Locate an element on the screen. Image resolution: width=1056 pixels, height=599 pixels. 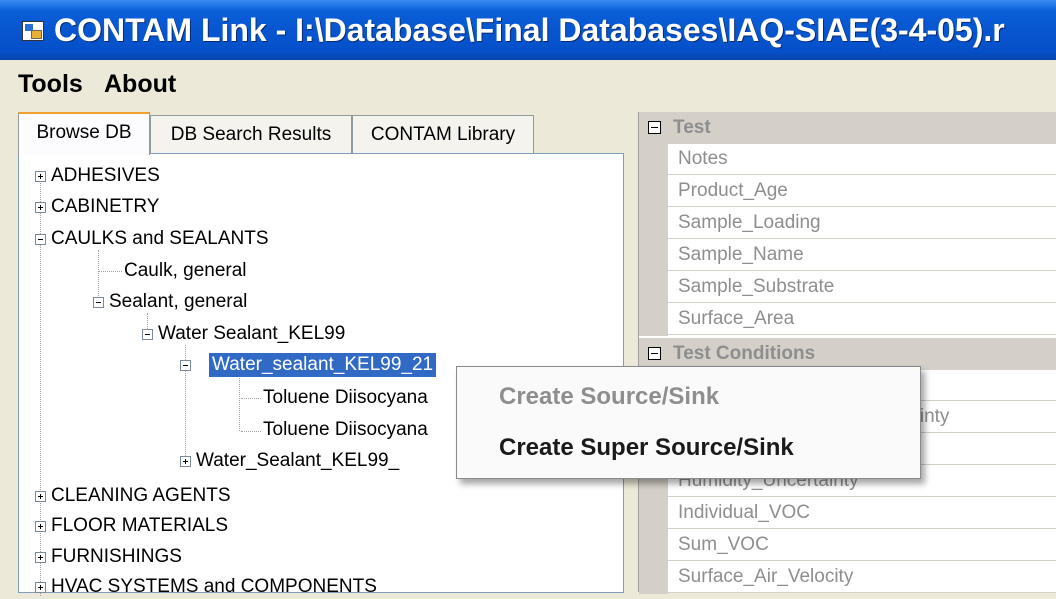
tree-item-toluene-1: Toluene Diisocyana is located at coordinates (345, 398).